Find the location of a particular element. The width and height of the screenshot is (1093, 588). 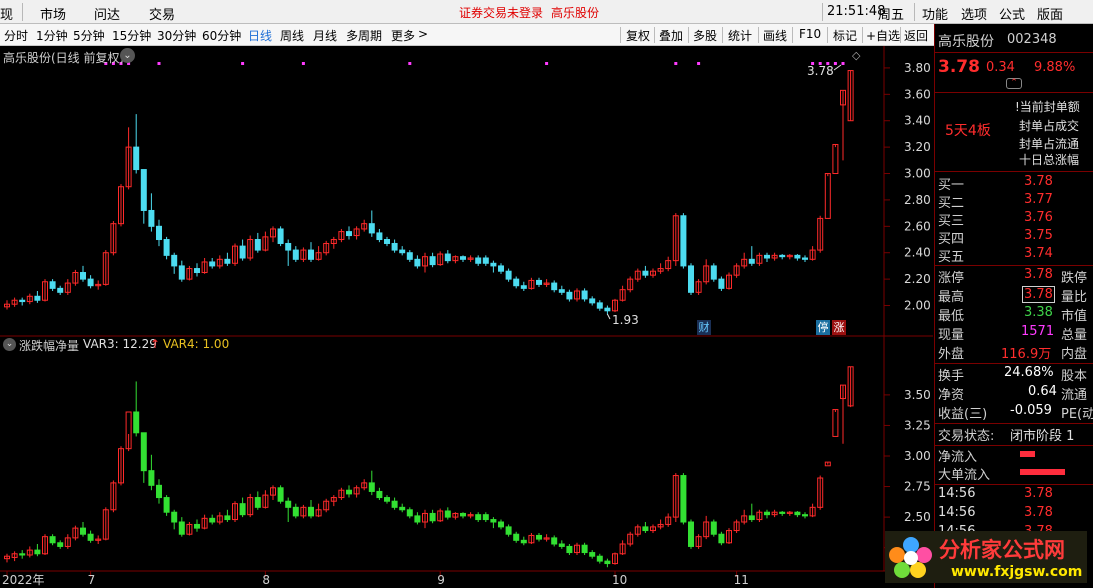

multi-stock-button: 多股 is located at coordinates (705, 35).